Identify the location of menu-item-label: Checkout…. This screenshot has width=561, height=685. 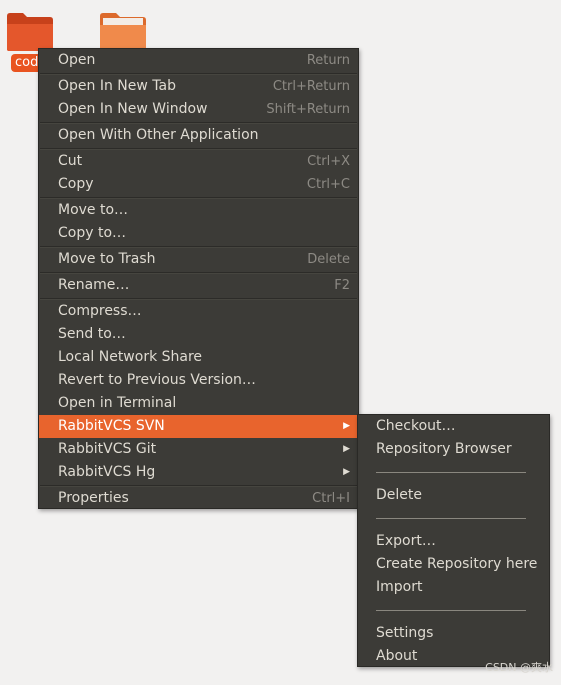
(416, 426).